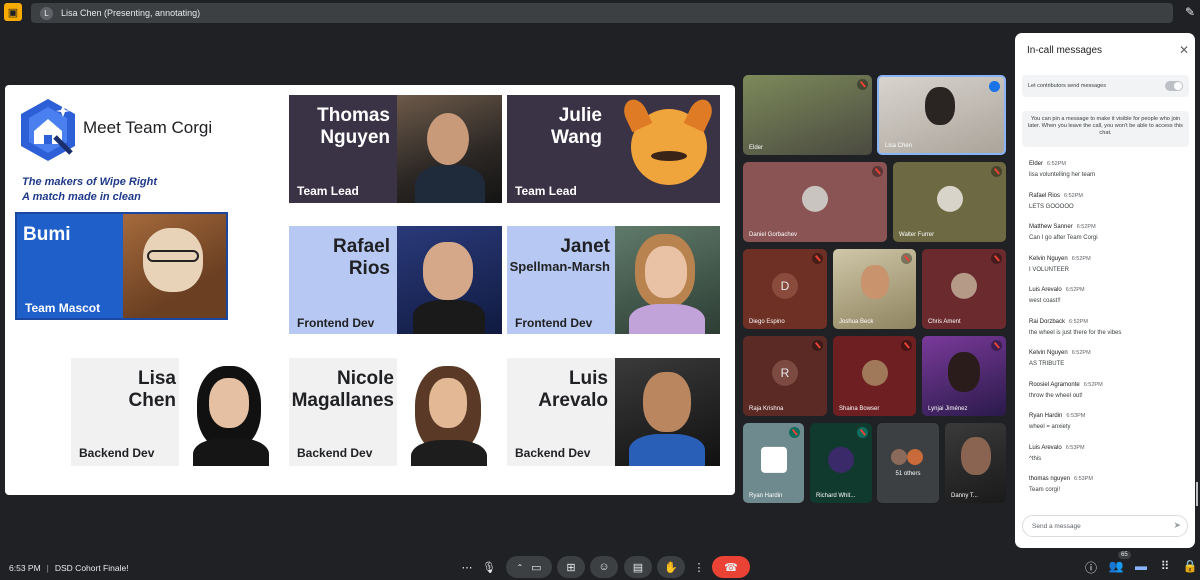  I want to click on presenter-banner: L Lisa Chen (Presenting, annotating), so click(602, 13).